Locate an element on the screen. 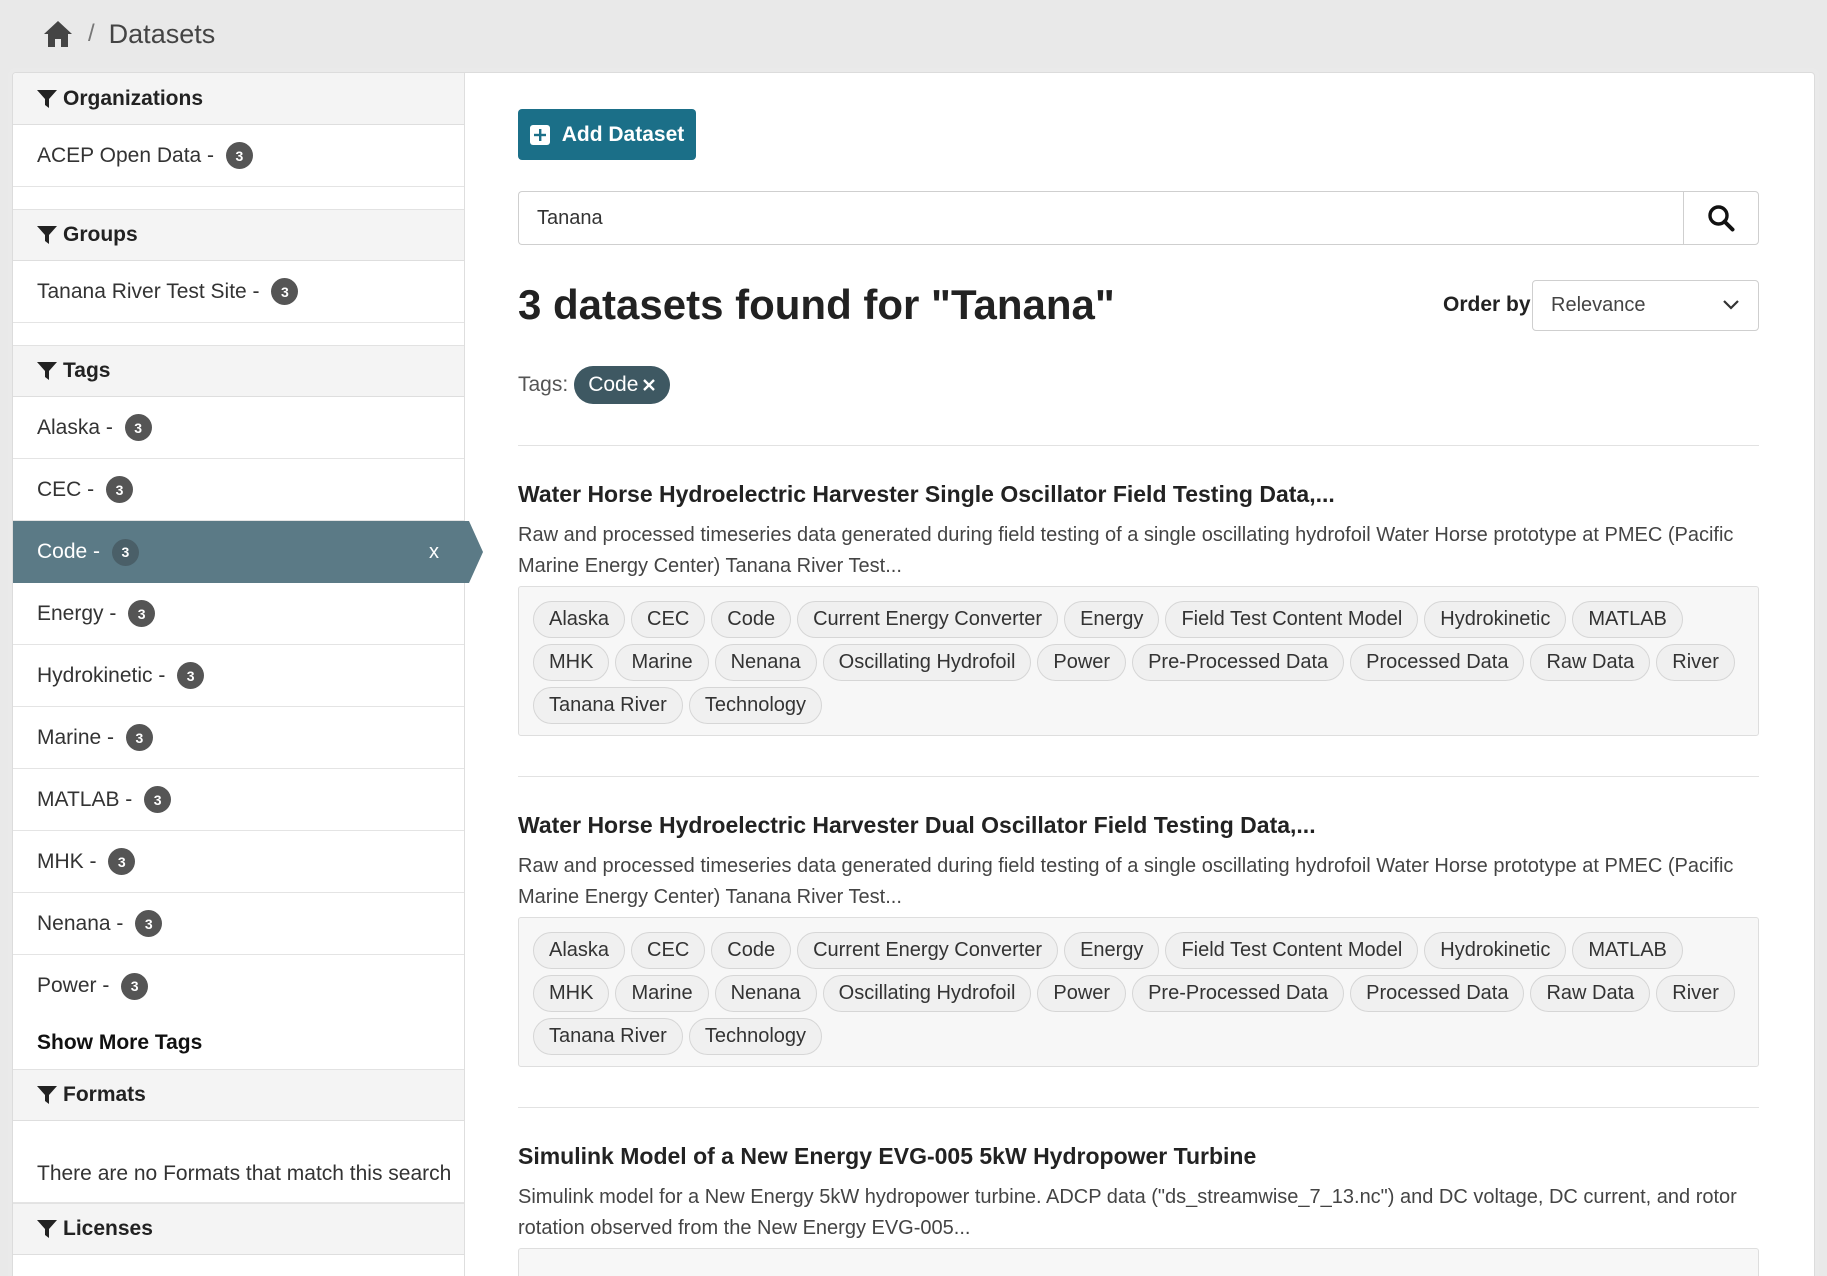  facet-item-alaska: Alaska - 3 is located at coordinates (238, 428).